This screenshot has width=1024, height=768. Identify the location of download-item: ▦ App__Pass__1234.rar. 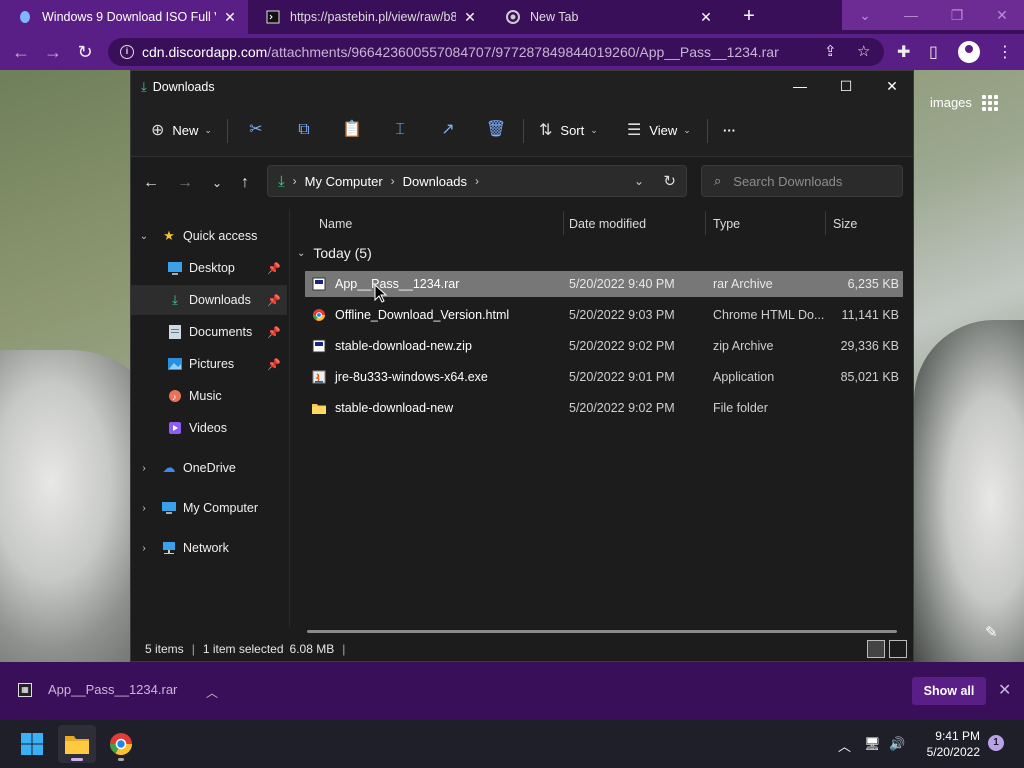
(97, 689).